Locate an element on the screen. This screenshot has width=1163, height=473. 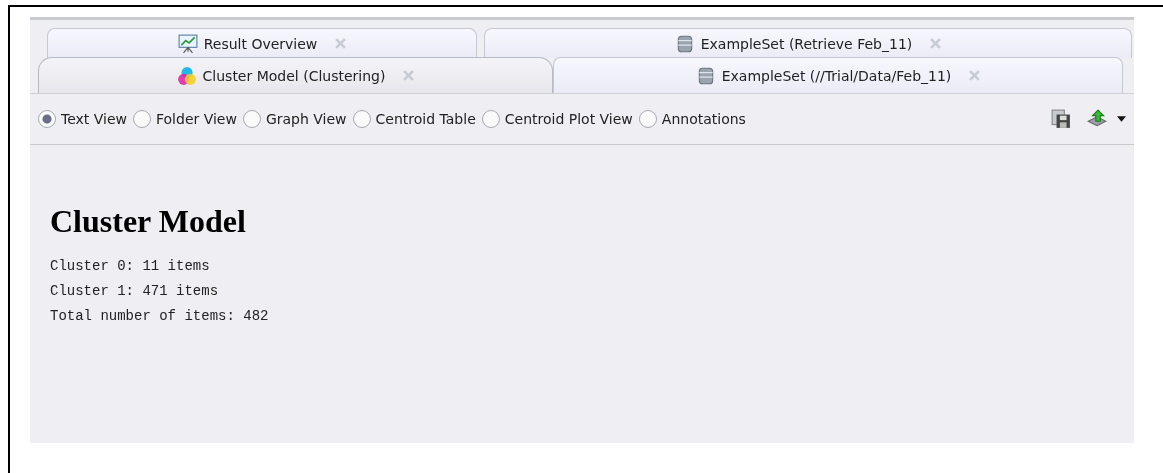
heading: Cluster Model is located at coordinates (148, 221).